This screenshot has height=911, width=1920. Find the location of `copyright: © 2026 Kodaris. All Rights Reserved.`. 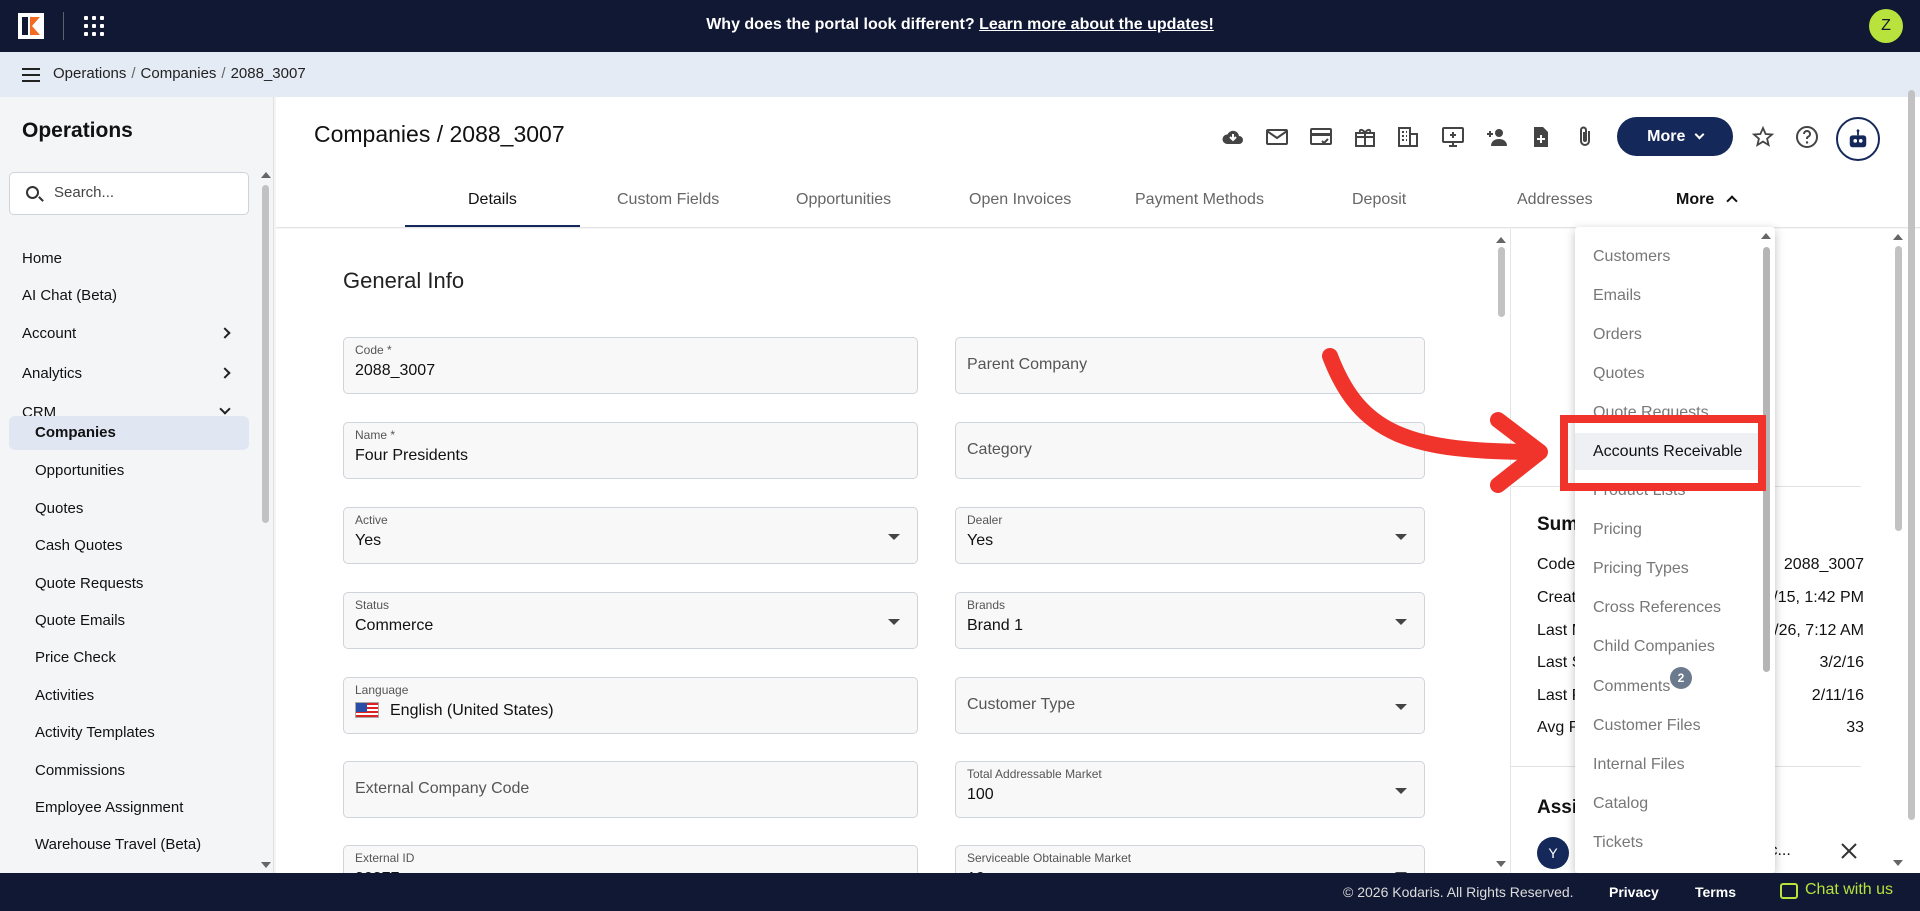

copyright: © 2026 Kodaris. All Rights Reserved. is located at coordinates (1458, 892).